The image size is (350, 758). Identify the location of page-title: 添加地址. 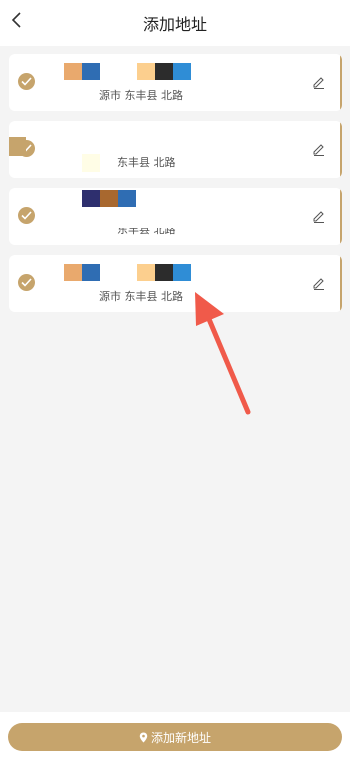
(174, 24).